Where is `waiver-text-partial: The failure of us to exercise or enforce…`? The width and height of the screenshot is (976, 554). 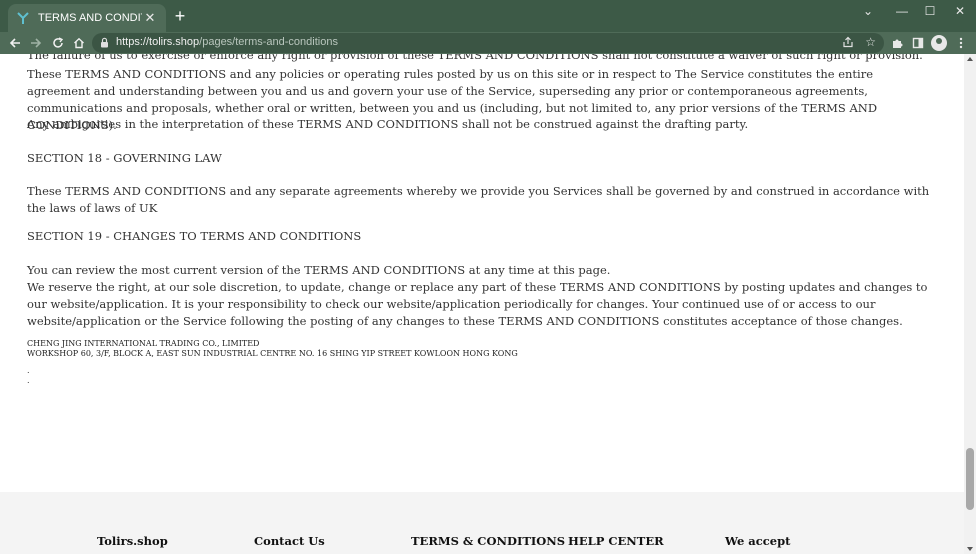
waiver-text-partial: The failure of us to exercise or enforce… is located at coordinates (475, 58).